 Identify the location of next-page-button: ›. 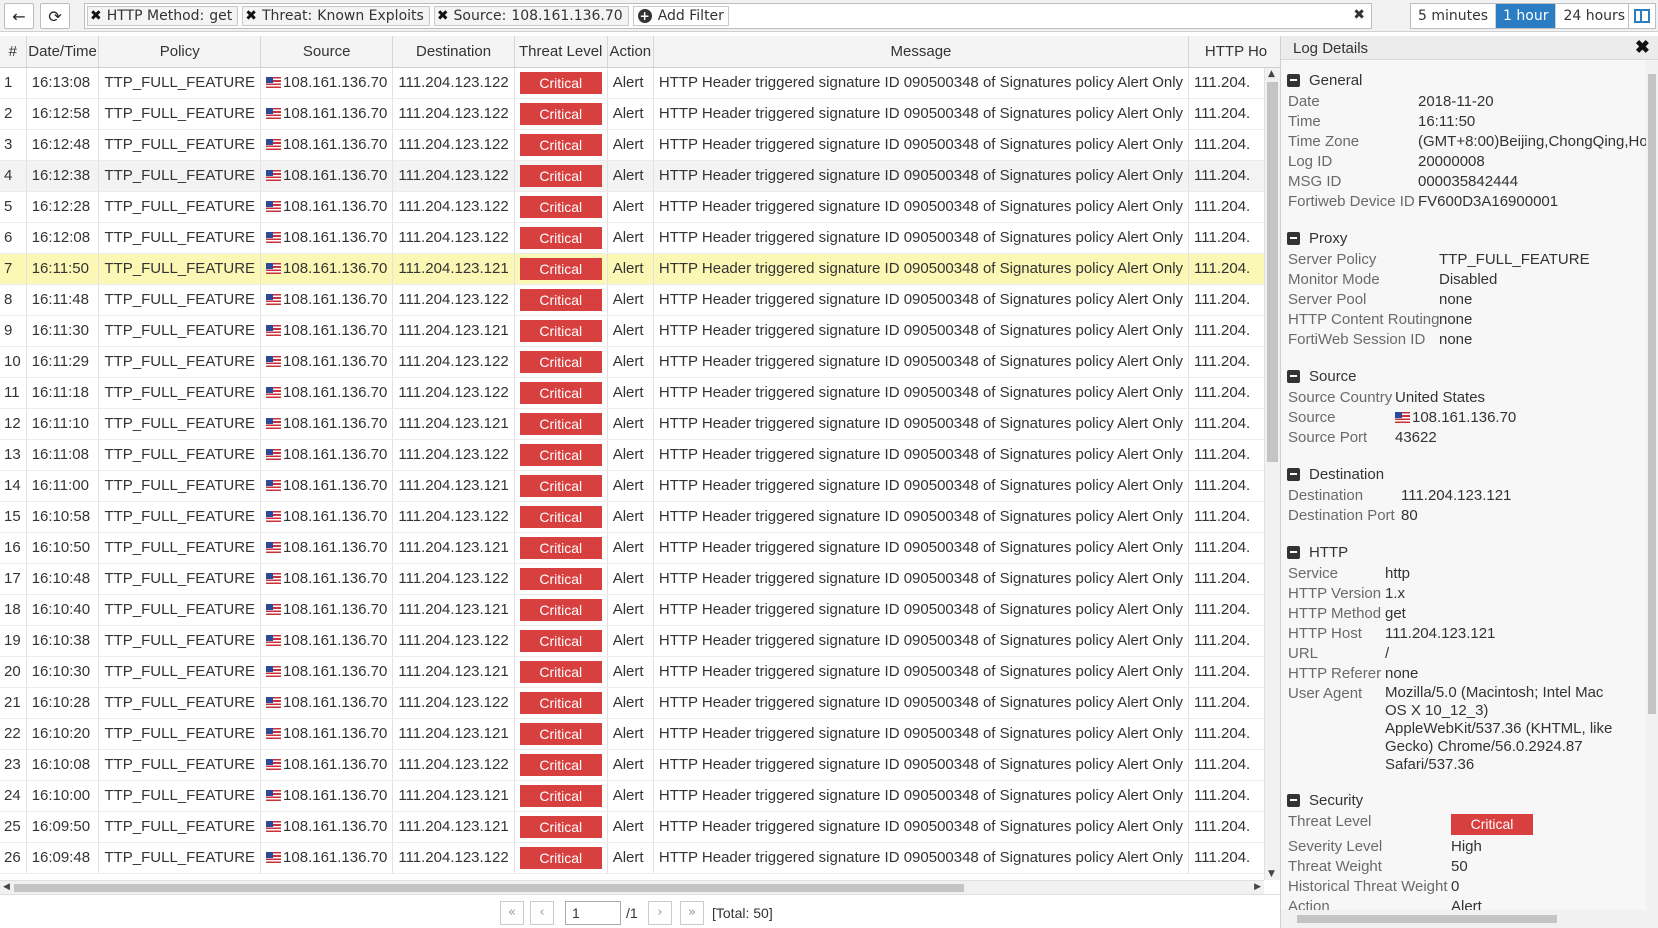
(660, 913).